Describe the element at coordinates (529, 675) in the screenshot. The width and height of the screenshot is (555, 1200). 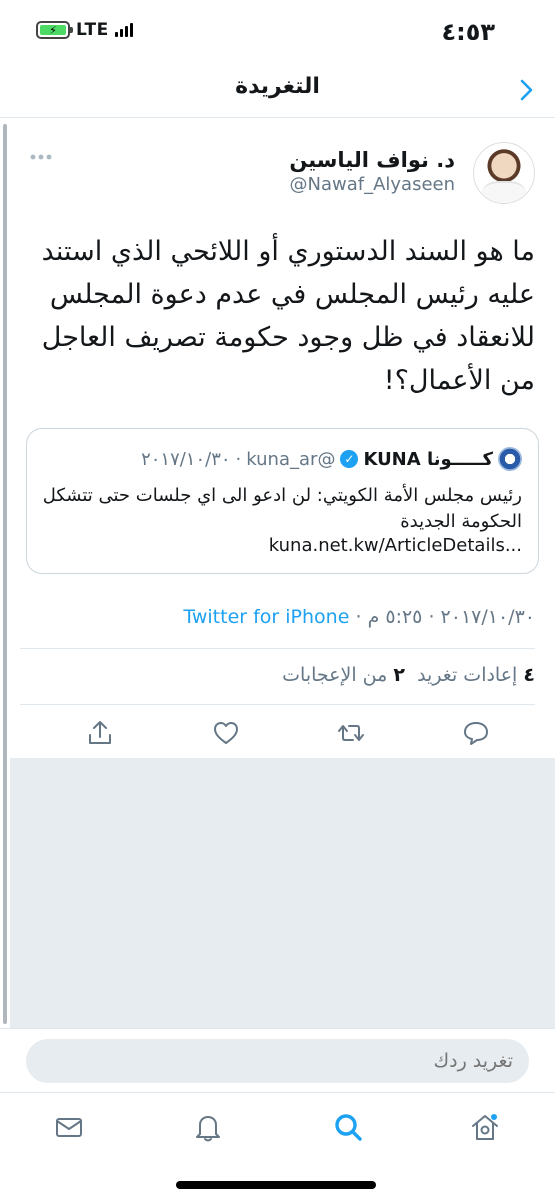
I see `retweets-count: ٤` at that location.